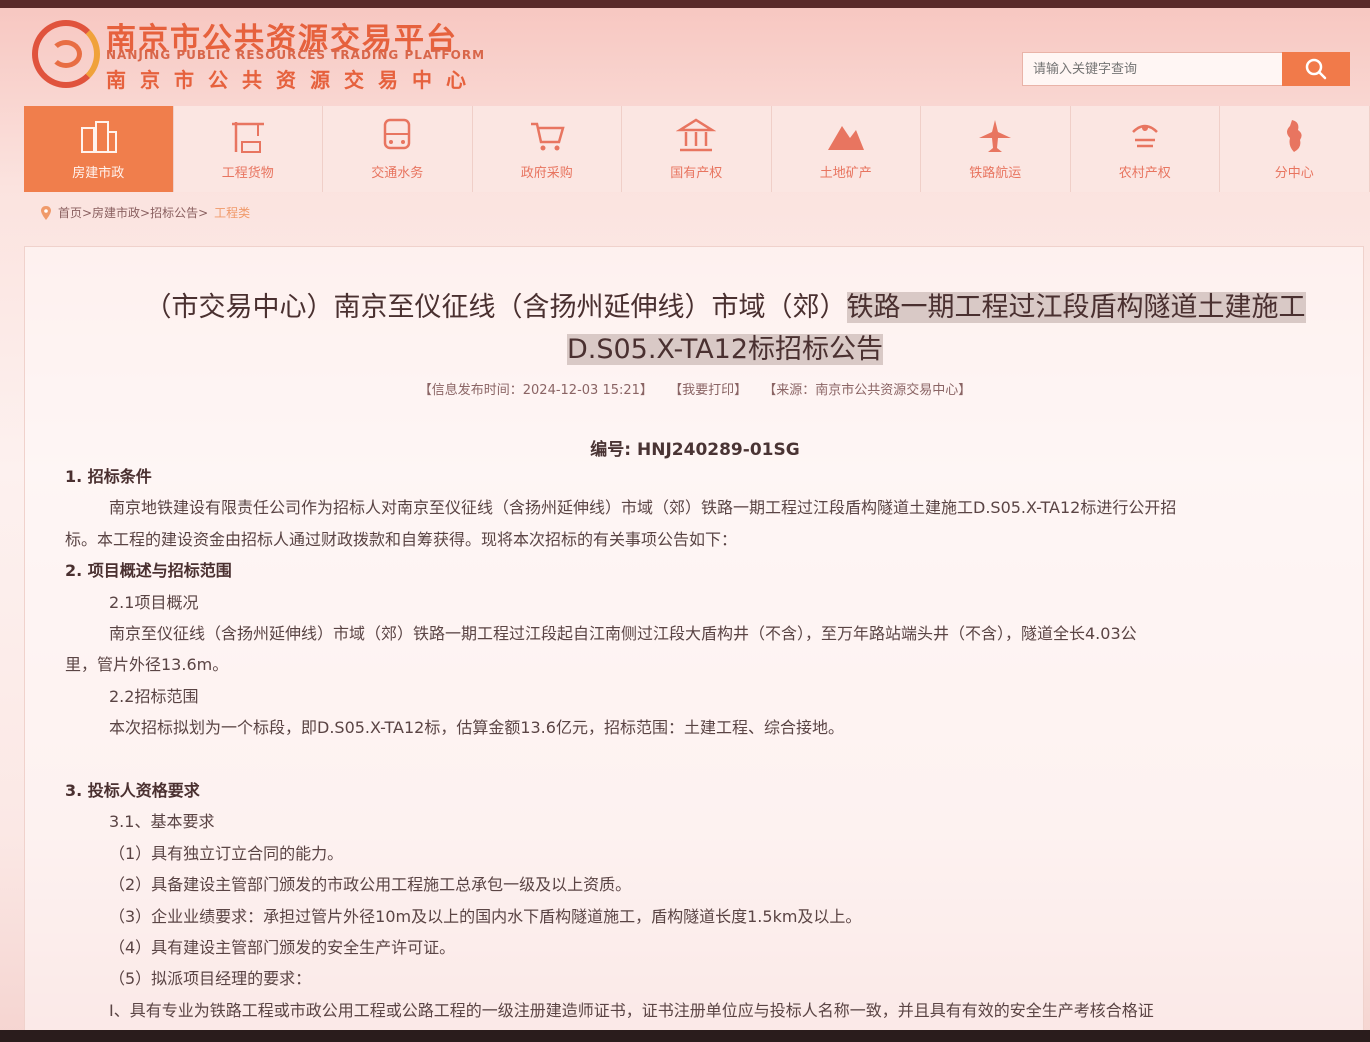 The height and width of the screenshot is (1042, 1370). What do you see at coordinates (685, 1036) in the screenshot?
I see `monitor-bottom-edge` at bounding box center [685, 1036].